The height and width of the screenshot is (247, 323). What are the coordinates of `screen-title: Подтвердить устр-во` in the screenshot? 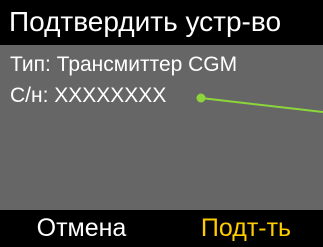 It's located at (145, 21).